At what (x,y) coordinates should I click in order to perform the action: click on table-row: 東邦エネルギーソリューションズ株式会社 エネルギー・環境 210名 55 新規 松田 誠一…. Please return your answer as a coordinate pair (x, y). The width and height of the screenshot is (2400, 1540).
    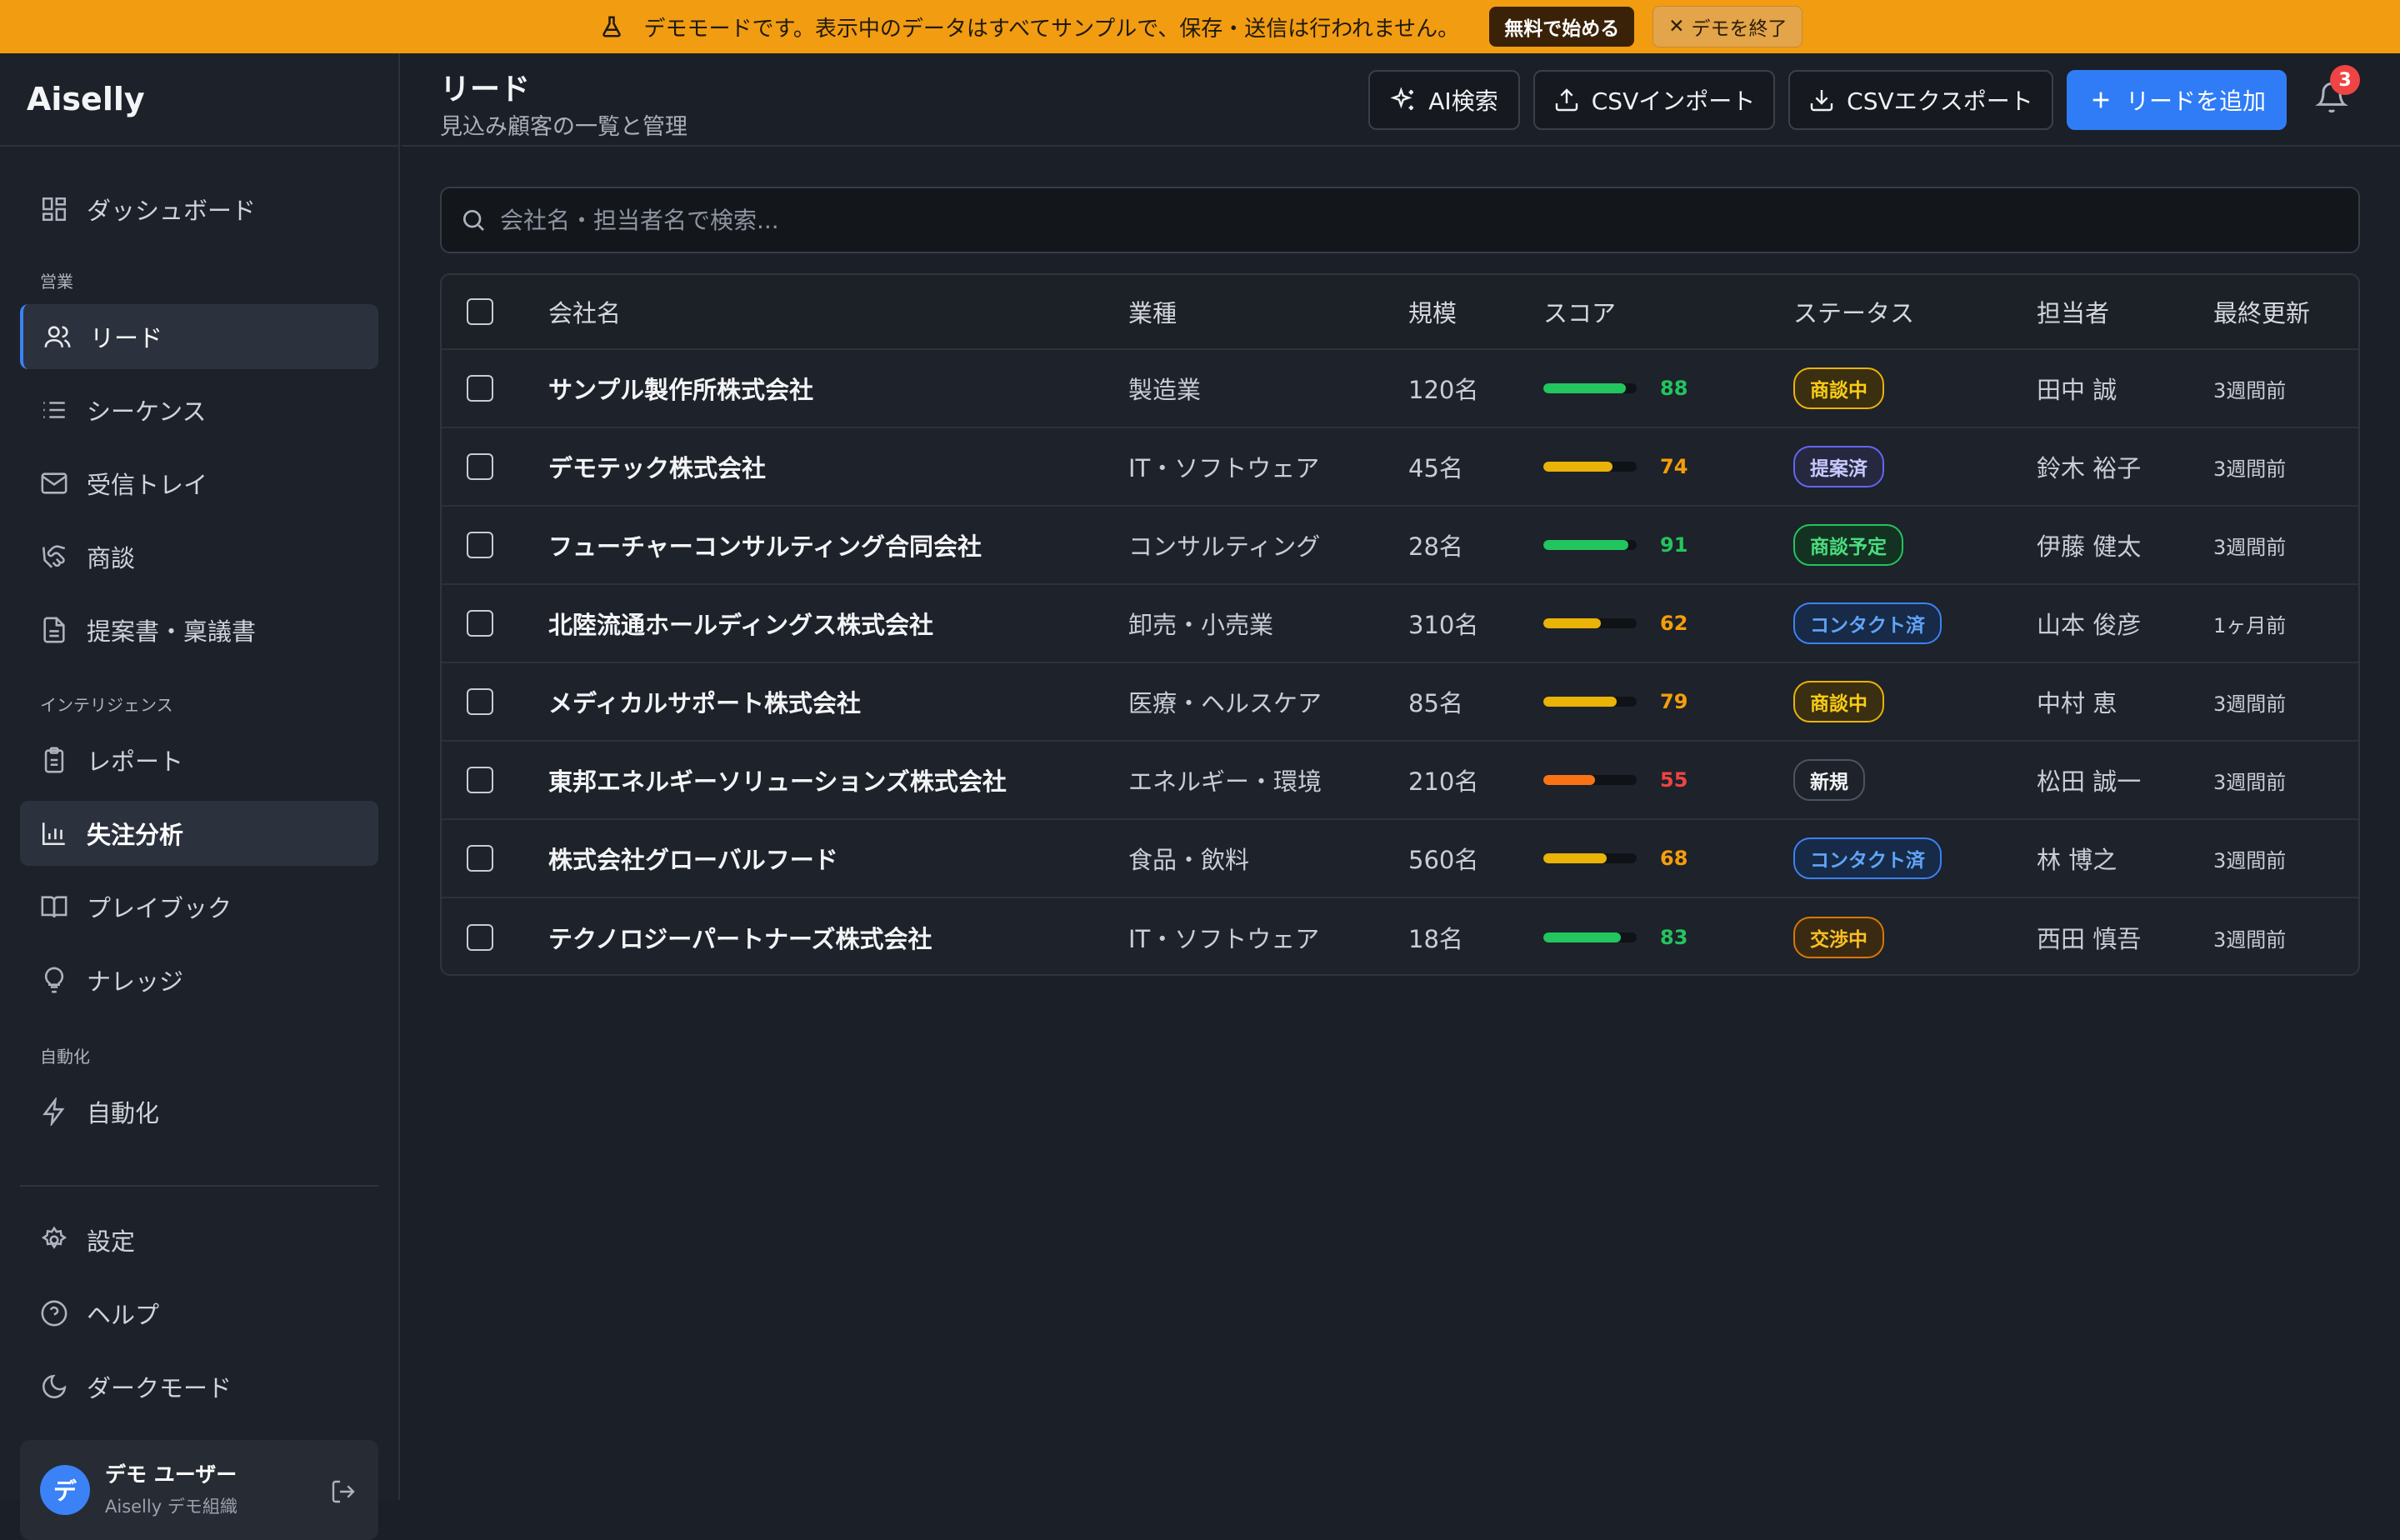
    Looking at the image, I should click on (1400, 781).